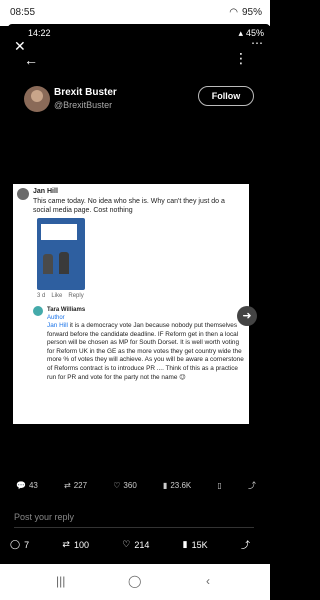 The image size is (320, 600). Describe the element at coordinates (146, 35) in the screenshot. I see `inner-status-bar: 14:22 ▴ 45%` at that location.